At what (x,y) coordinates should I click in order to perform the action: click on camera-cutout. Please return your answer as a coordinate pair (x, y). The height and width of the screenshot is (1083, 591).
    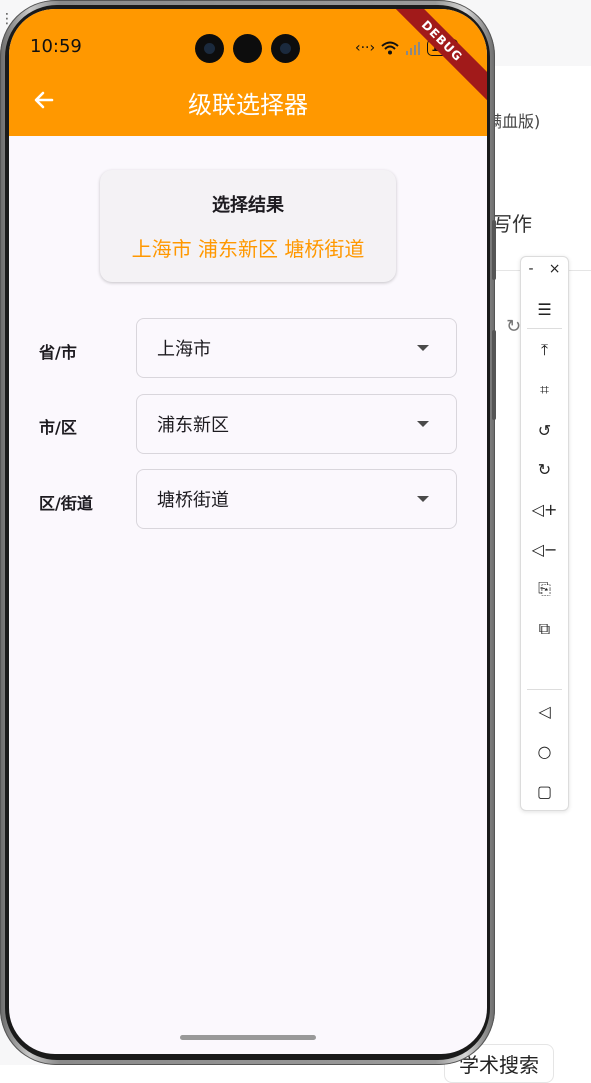
    Looking at the image, I should click on (247, 48).